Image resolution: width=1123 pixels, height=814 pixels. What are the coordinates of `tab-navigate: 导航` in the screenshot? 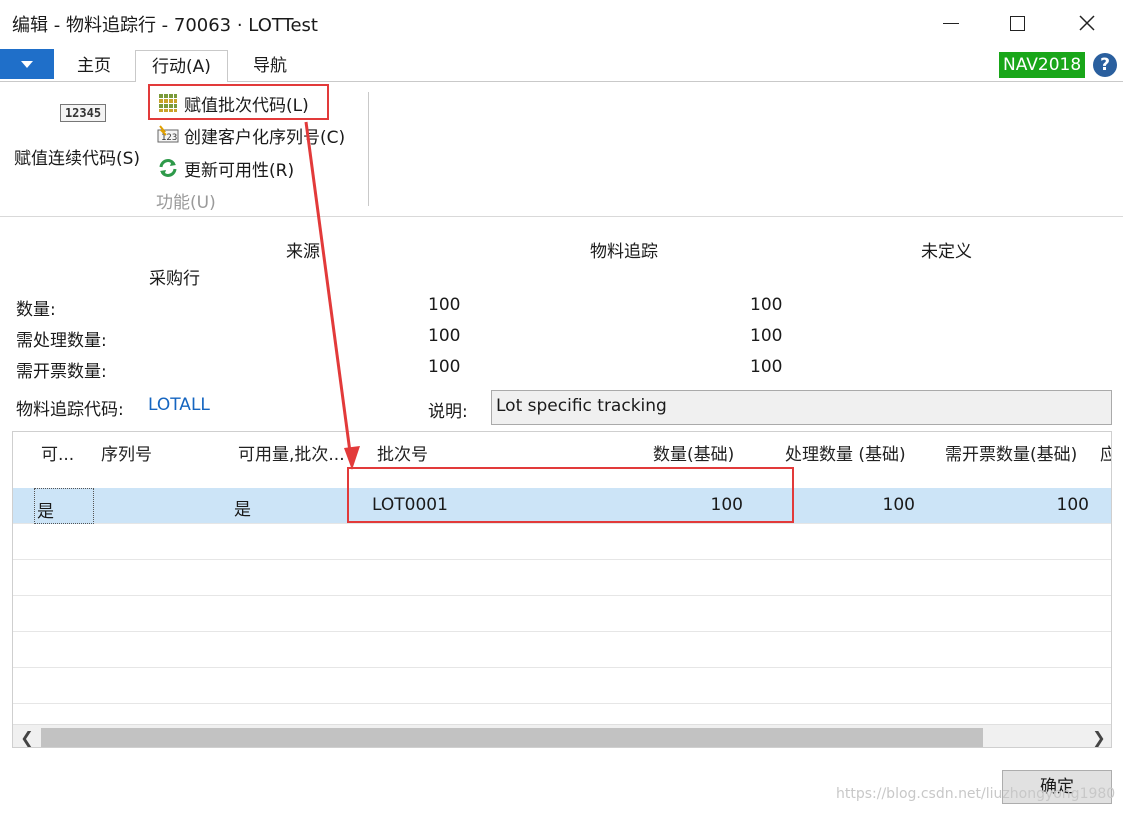 It's located at (270, 66).